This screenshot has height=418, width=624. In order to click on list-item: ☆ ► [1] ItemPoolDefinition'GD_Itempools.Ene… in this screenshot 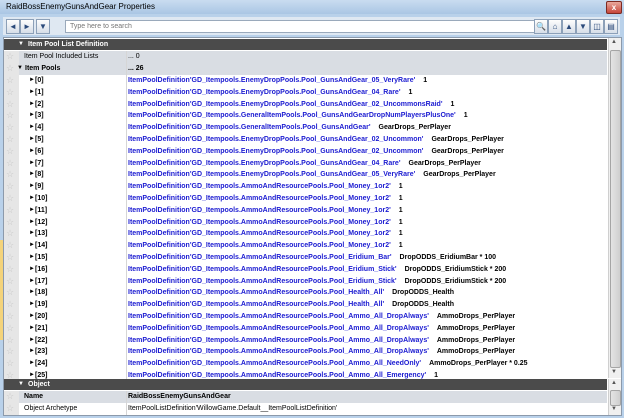, I will do `click(305, 92)`.